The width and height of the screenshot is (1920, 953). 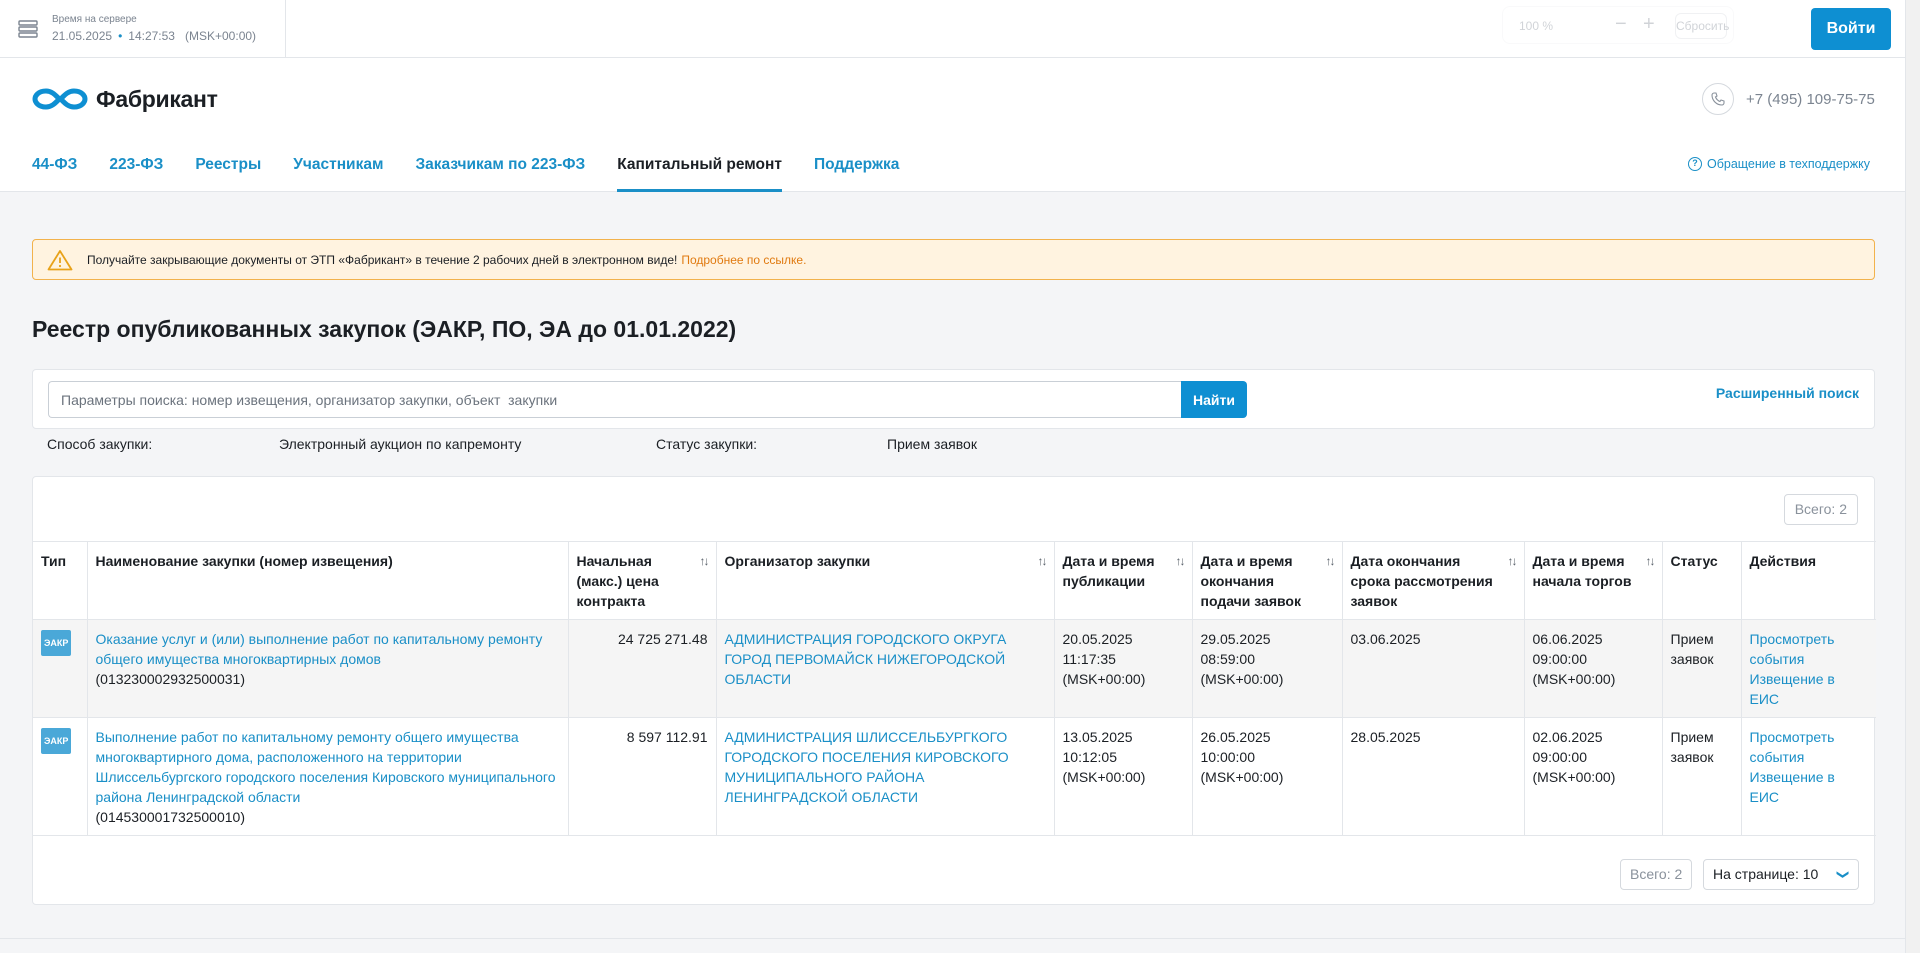 I want to click on server-clock: 14:27:53, so click(x=151, y=36).